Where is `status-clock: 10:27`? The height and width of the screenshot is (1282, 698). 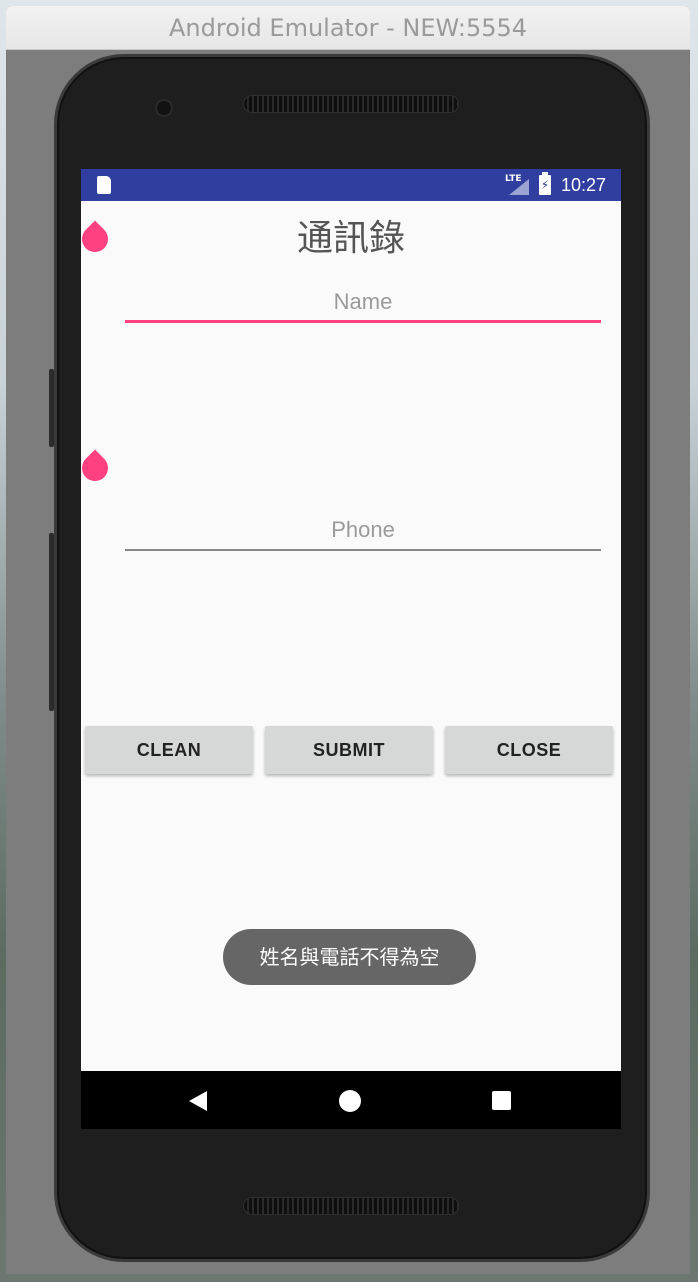 status-clock: 10:27 is located at coordinates (584, 185).